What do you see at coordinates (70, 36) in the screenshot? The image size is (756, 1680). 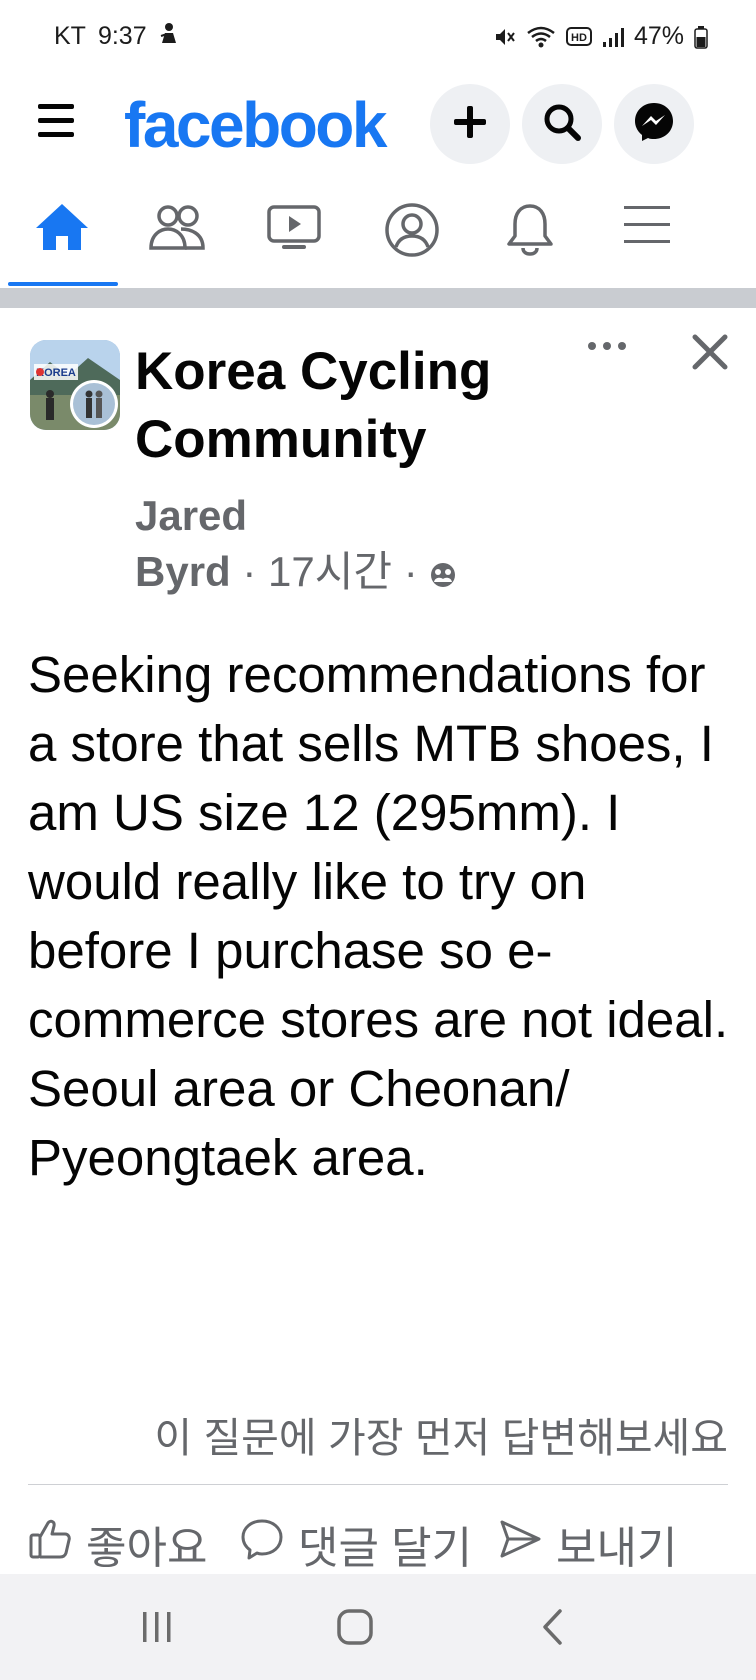 I see `carrier: KT` at bounding box center [70, 36].